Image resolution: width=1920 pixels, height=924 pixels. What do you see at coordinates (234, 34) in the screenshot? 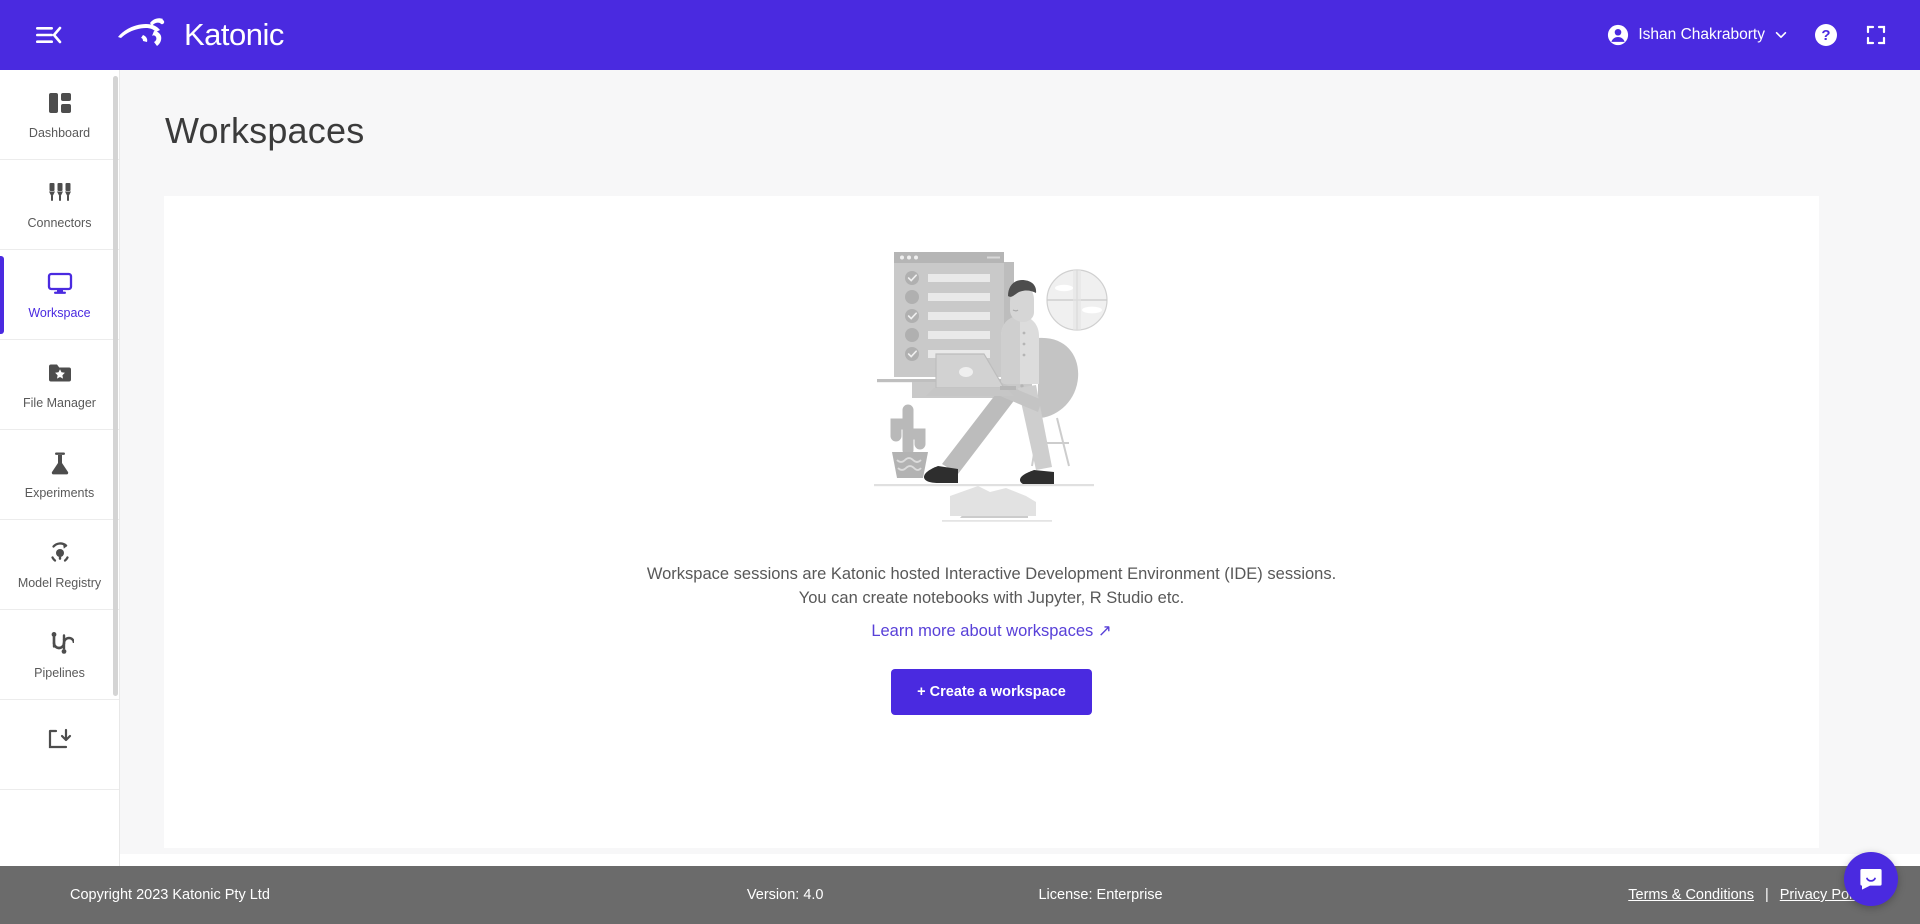
I see `brand-name: Katonic` at bounding box center [234, 34].